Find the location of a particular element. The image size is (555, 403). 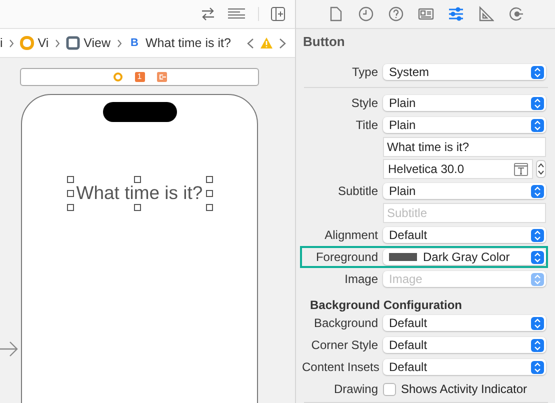

breadcrumb-item: View is located at coordinates (88, 43).